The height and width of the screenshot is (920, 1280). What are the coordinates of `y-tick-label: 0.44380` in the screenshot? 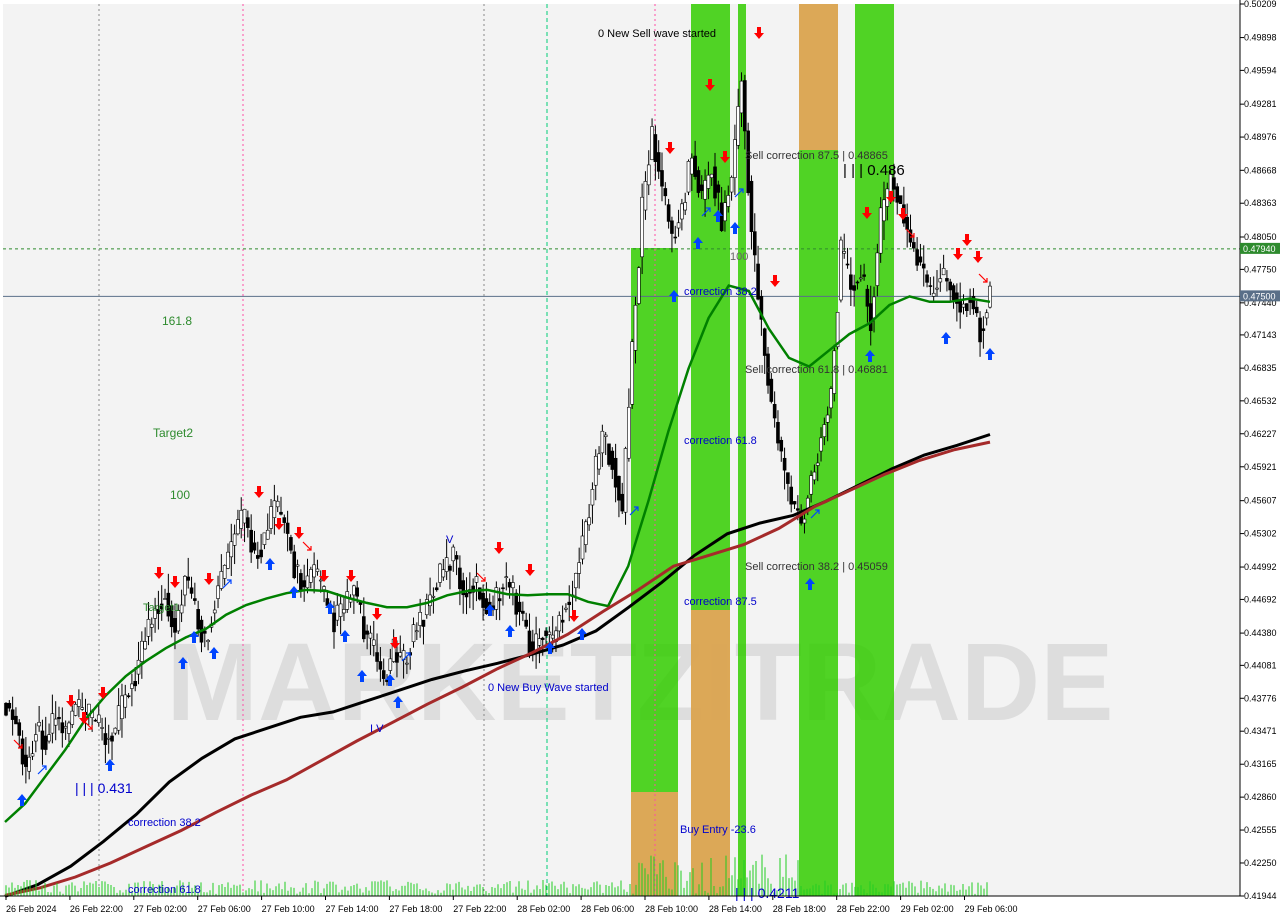 It's located at (1260, 633).